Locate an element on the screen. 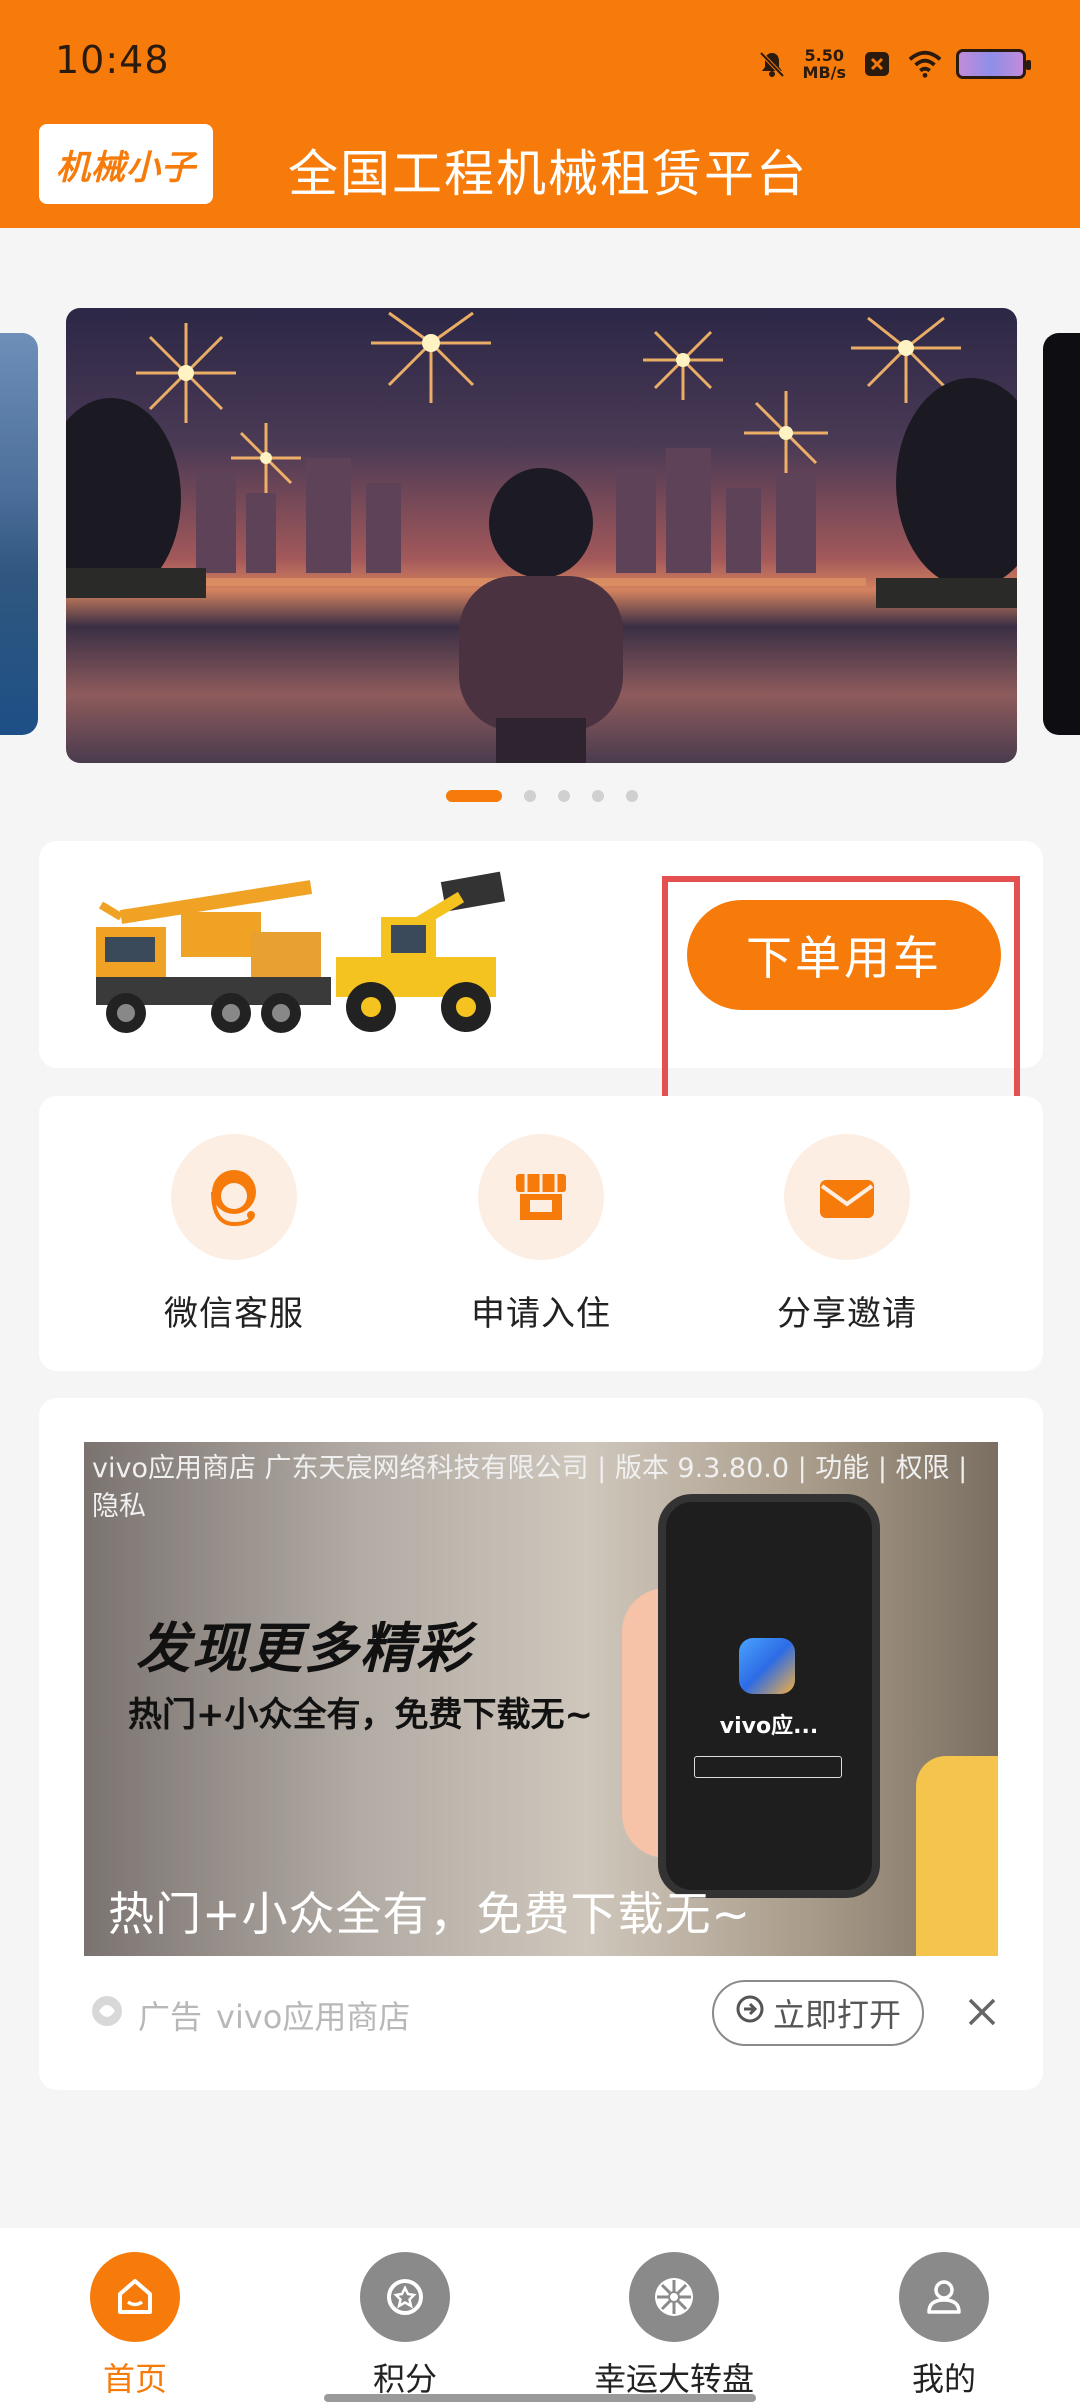  envelope-icon is located at coordinates (847, 1197).